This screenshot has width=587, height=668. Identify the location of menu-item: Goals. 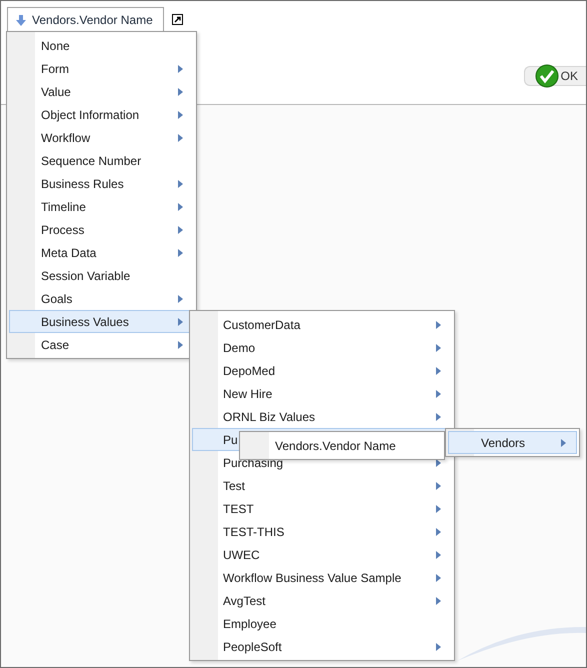
(101, 298).